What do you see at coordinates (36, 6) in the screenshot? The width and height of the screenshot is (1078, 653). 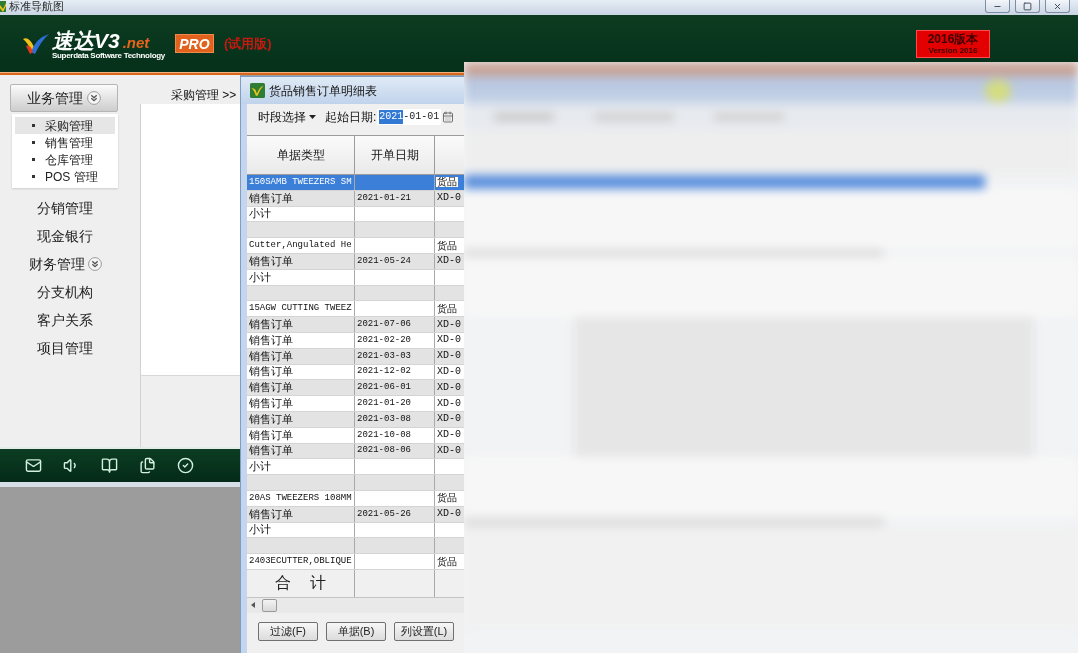 I see `window-title: 标准导航图` at bounding box center [36, 6].